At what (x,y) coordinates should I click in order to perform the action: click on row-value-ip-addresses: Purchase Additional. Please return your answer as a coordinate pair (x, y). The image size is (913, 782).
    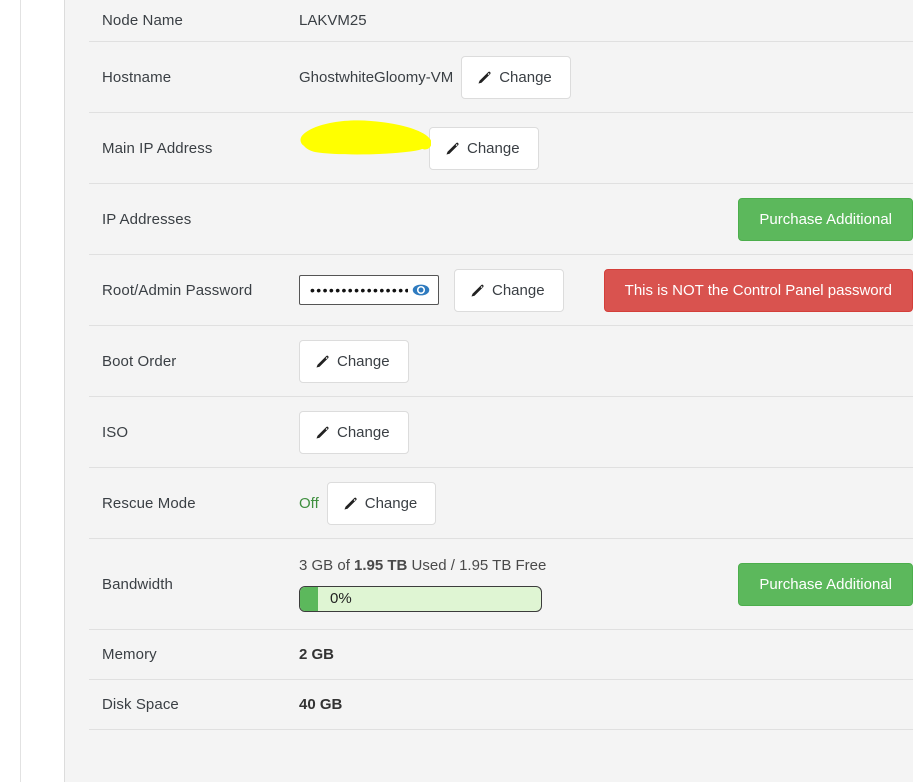
    Looking at the image, I should click on (606, 219).